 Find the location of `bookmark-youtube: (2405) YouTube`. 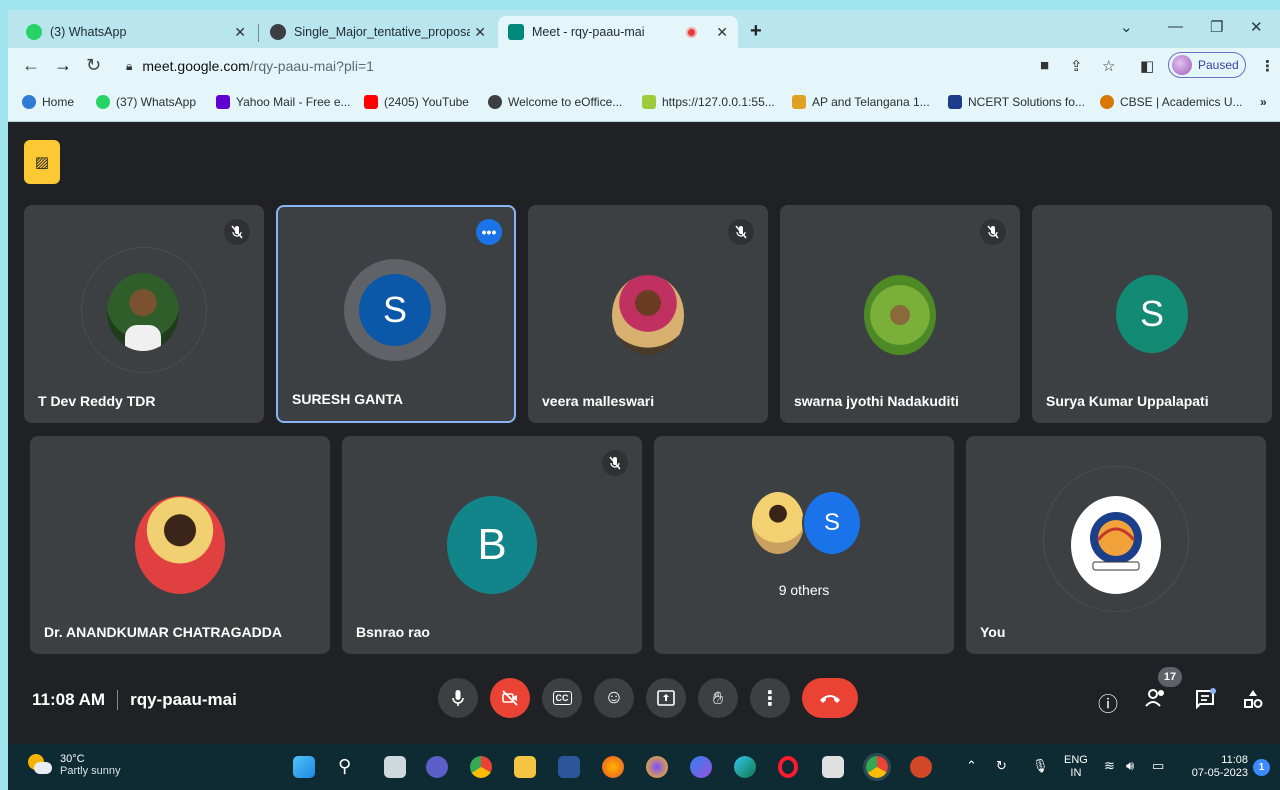

bookmark-youtube: (2405) YouTube is located at coordinates (416, 102).